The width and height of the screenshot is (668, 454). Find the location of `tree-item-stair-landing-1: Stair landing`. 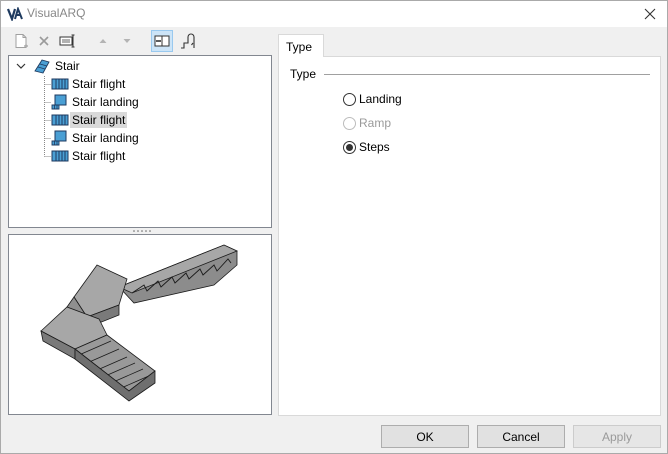

tree-item-stair-landing-1: Stair landing is located at coordinates (96, 102).